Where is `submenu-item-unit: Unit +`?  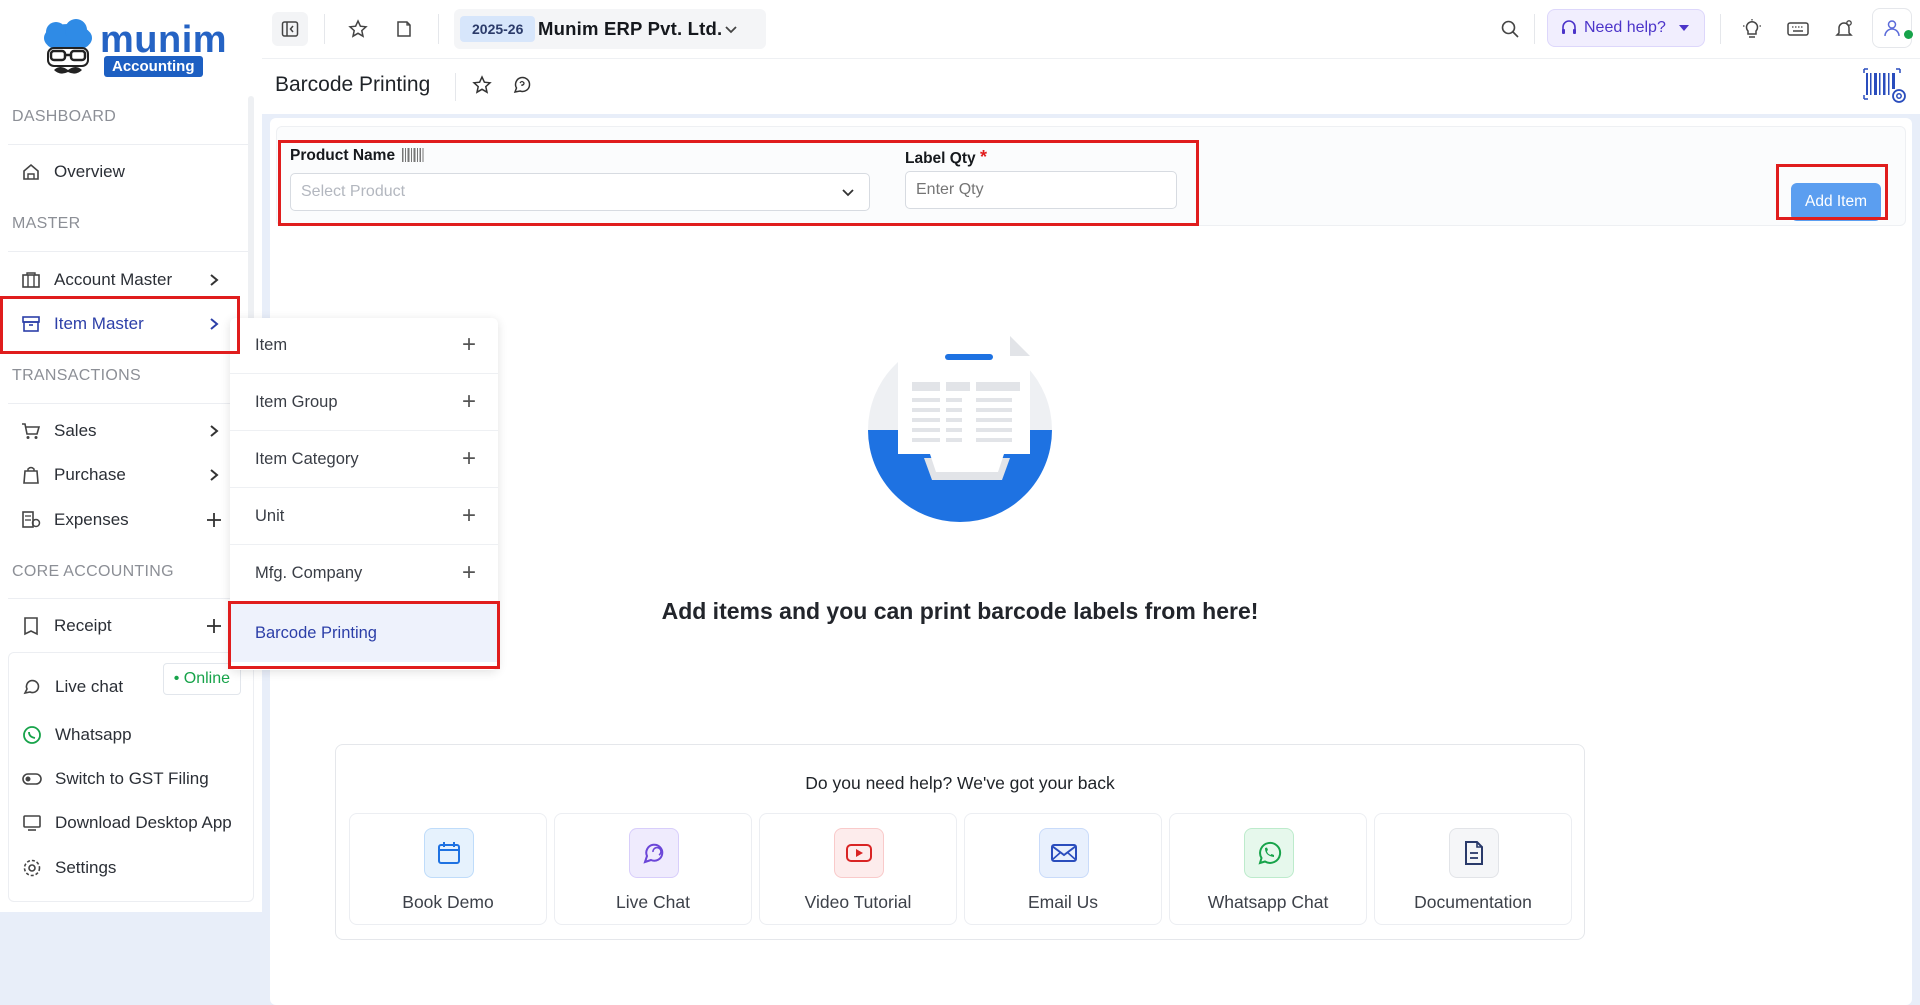
submenu-item-unit: Unit + is located at coordinates (364, 517).